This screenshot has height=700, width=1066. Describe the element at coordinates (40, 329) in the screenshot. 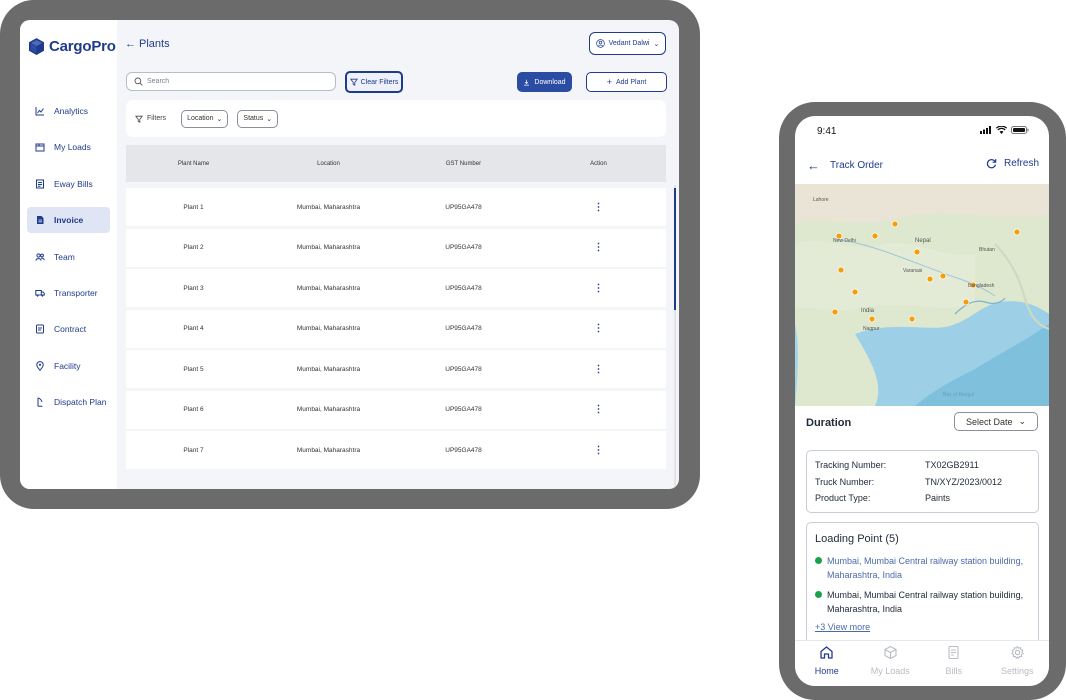

I see `contract-icon` at that location.